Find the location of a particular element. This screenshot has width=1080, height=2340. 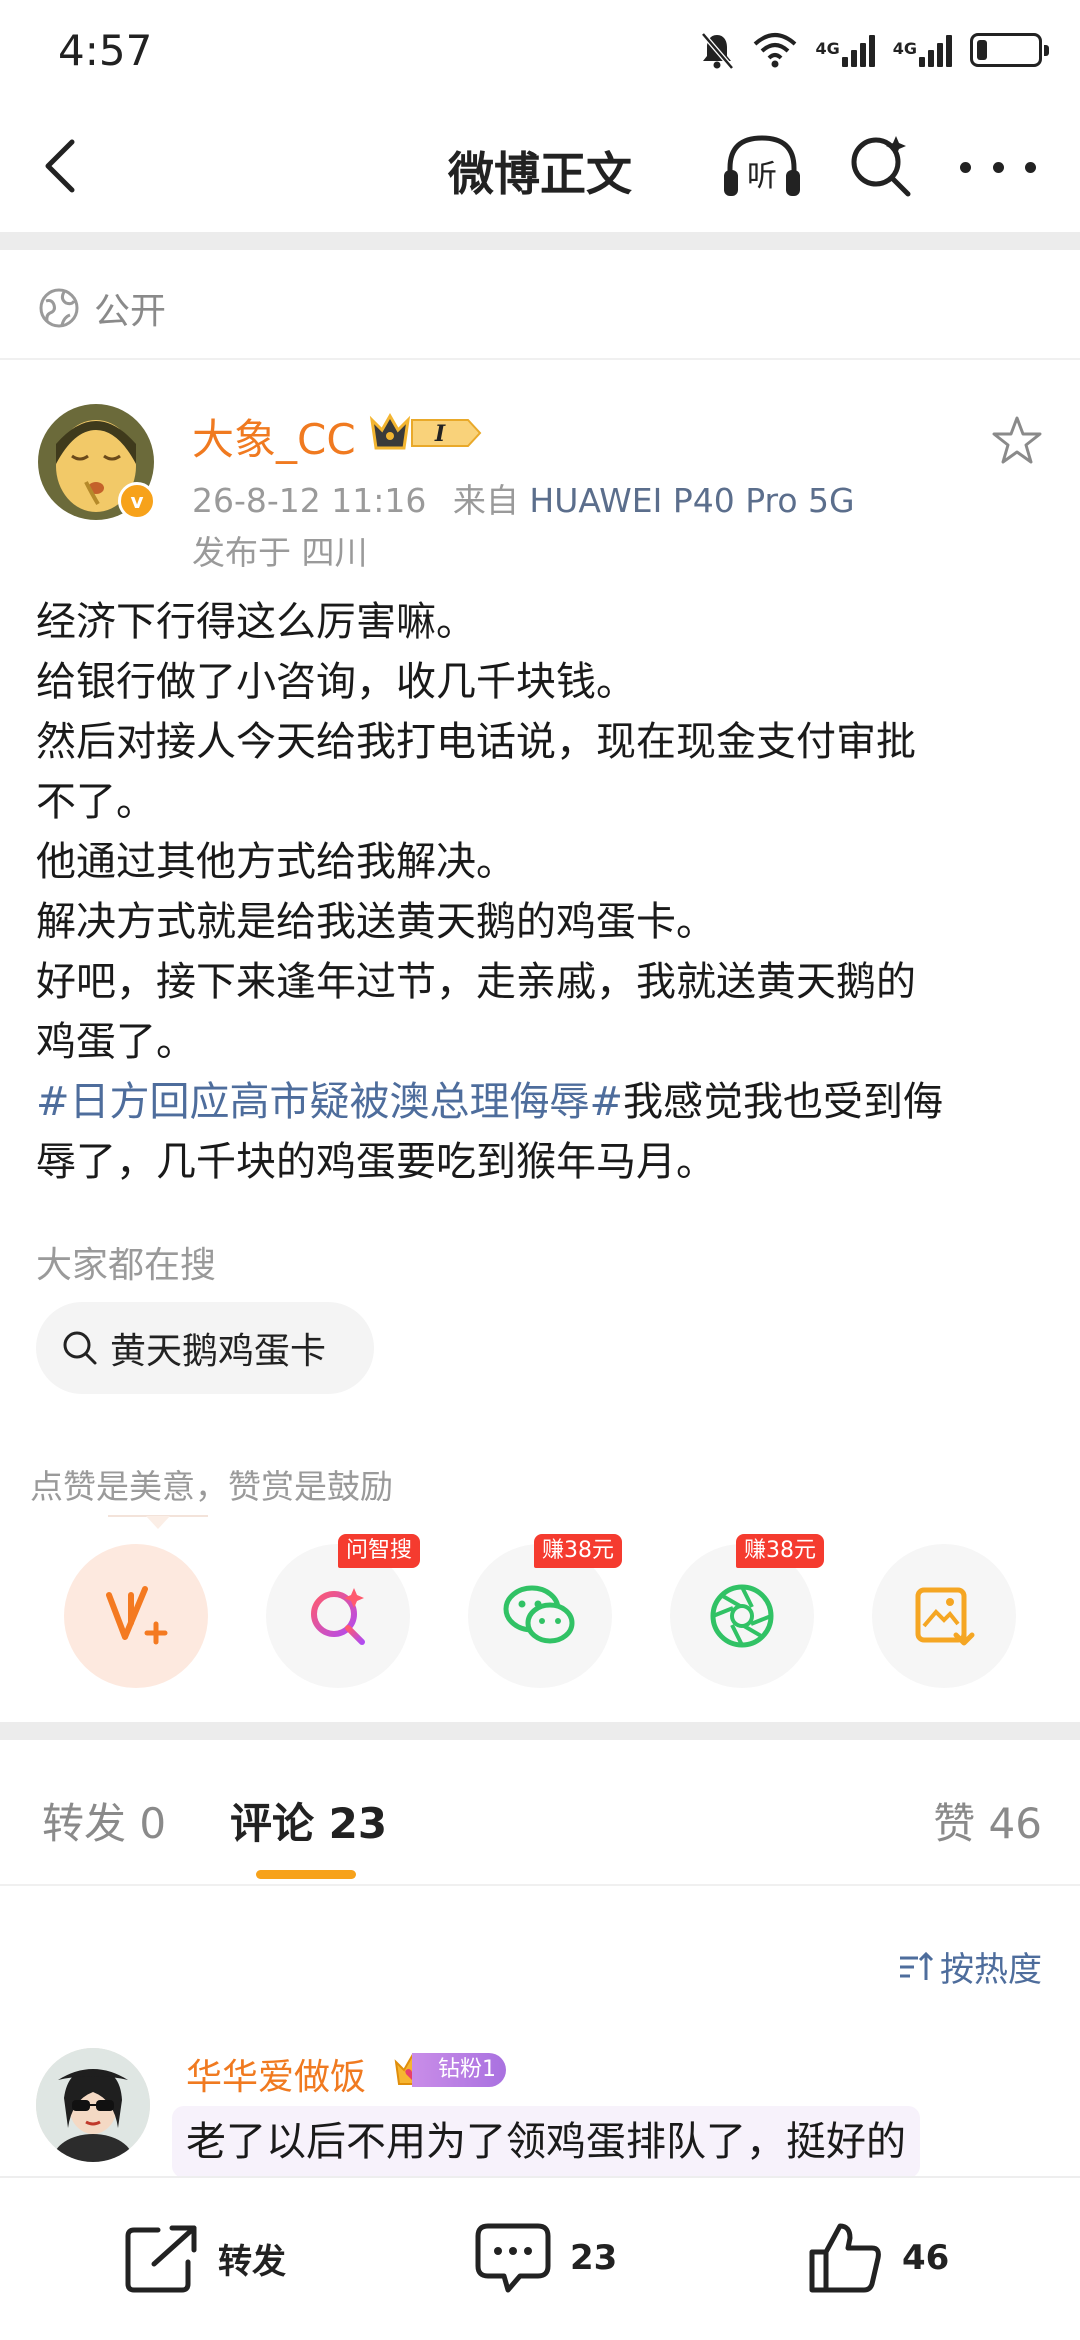

tab-reposts: 转发 0 is located at coordinates (104, 1820).